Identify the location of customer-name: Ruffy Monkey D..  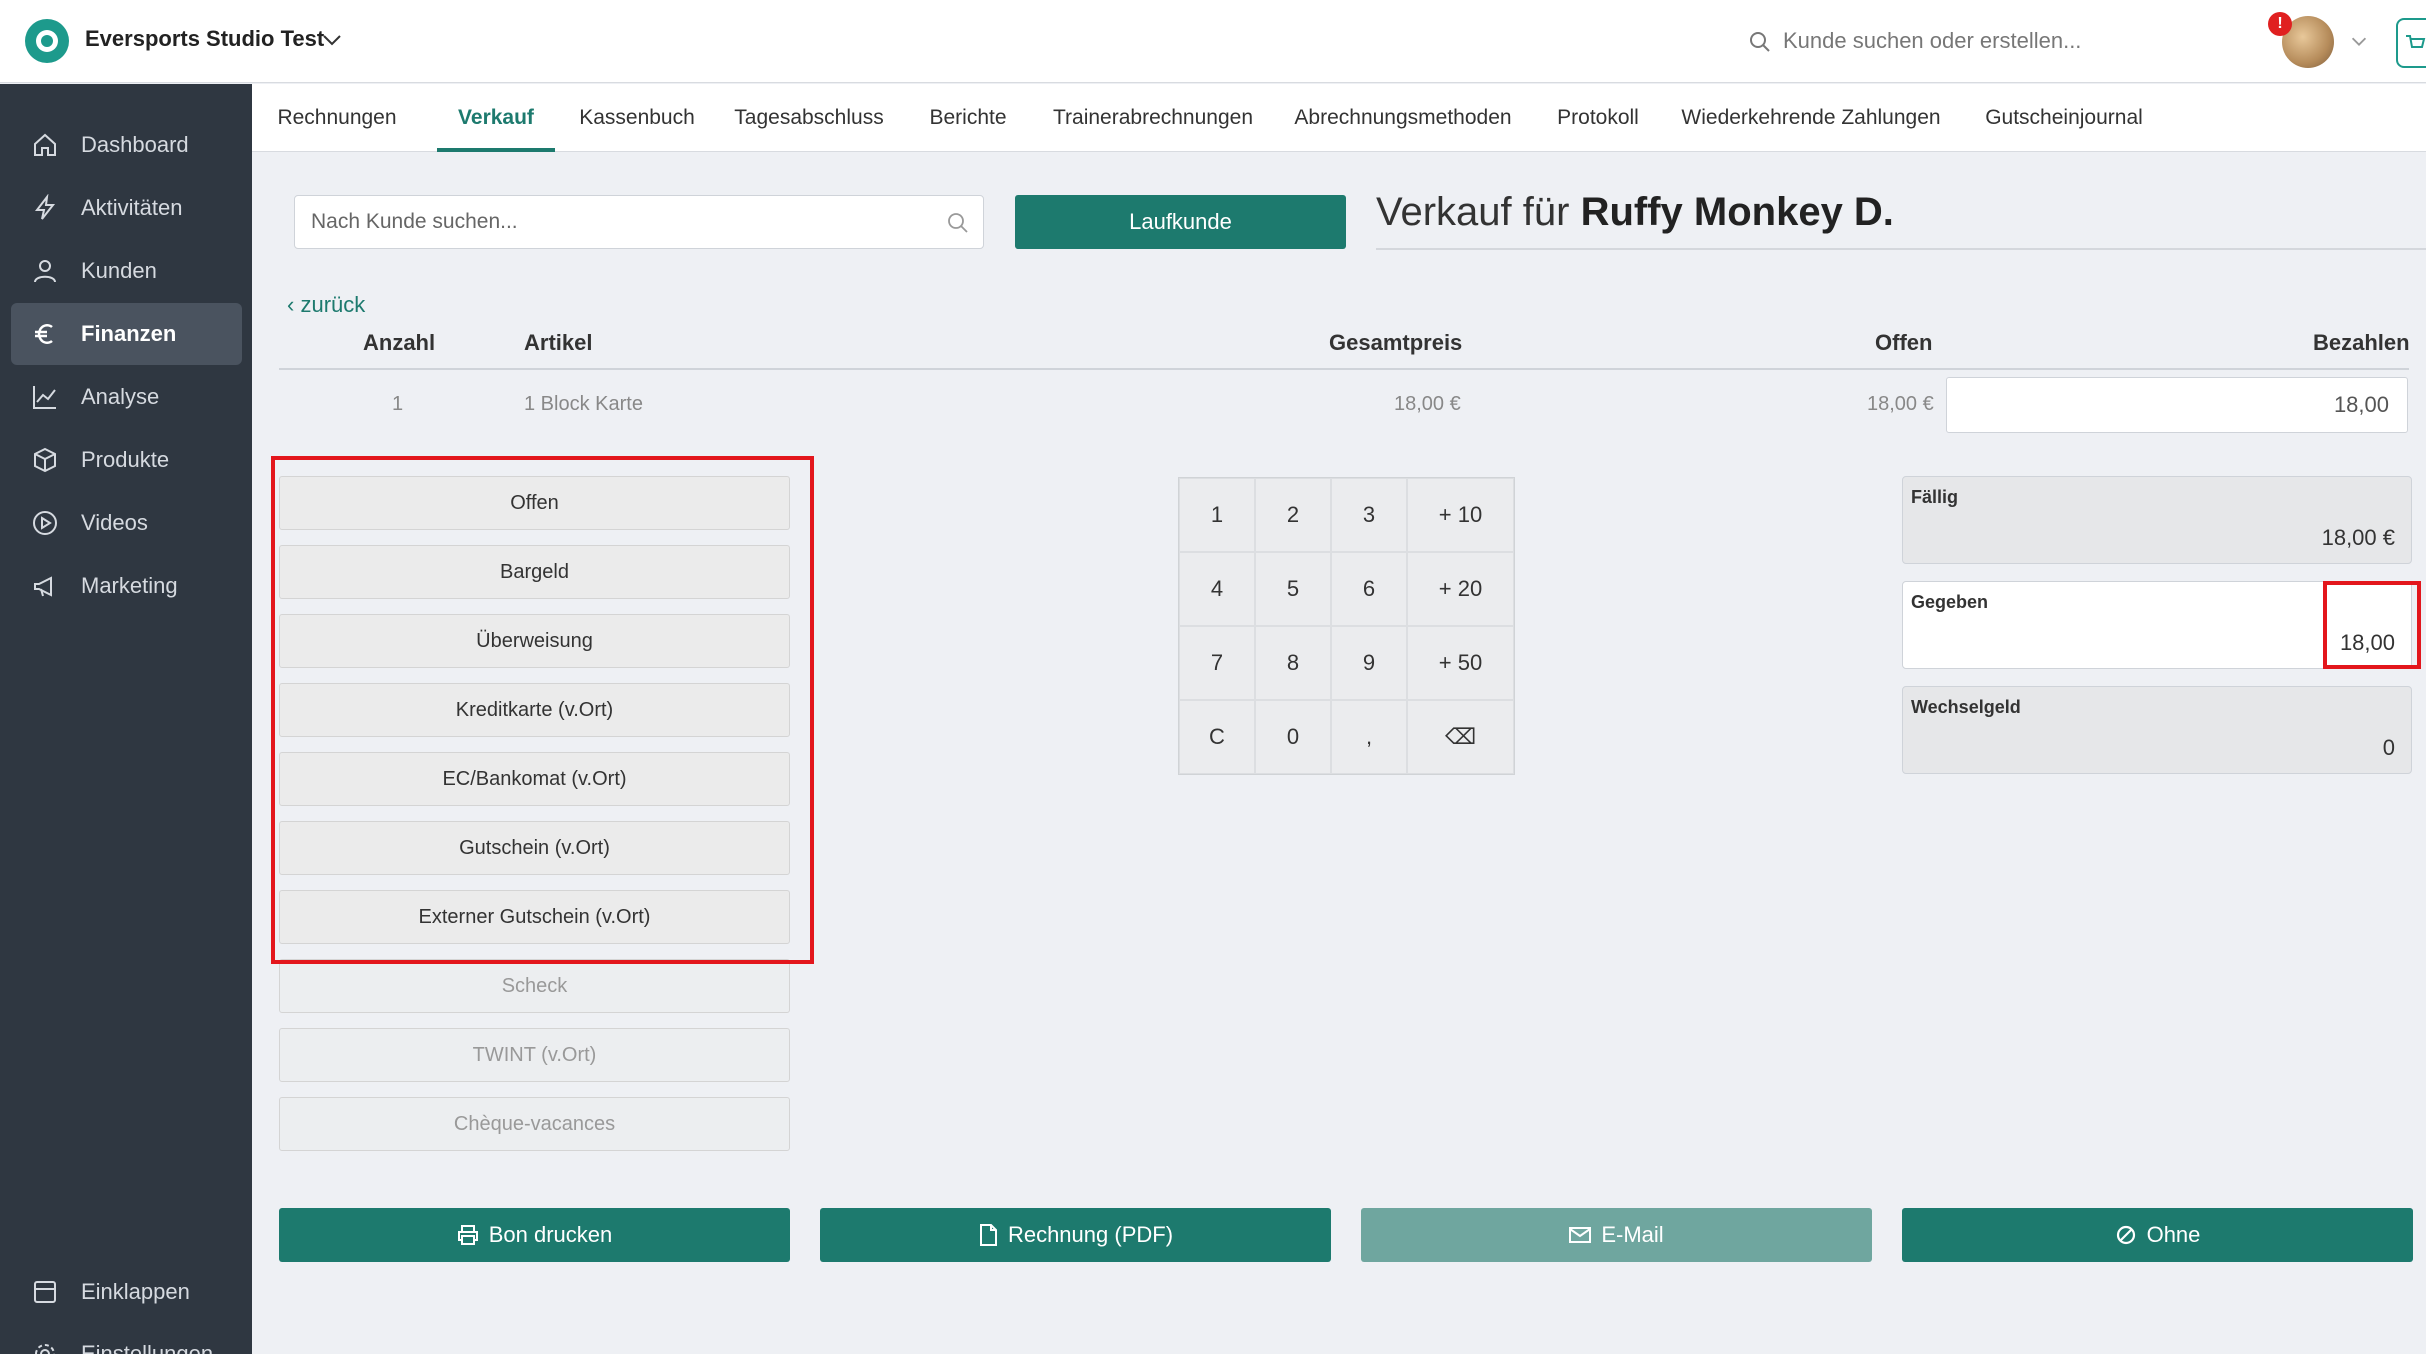
(1737, 212).